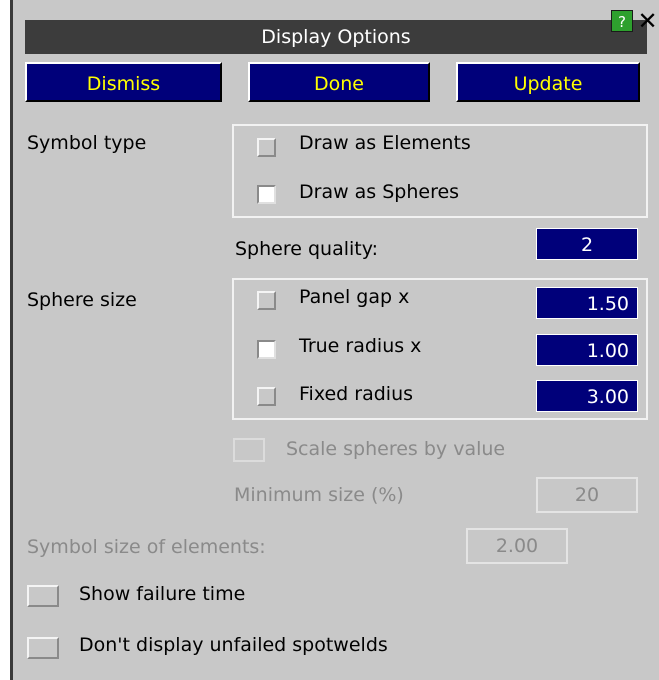  Describe the element at coordinates (266, 300) in the screenshot. I see `panel-gap-checkbox` at that location.